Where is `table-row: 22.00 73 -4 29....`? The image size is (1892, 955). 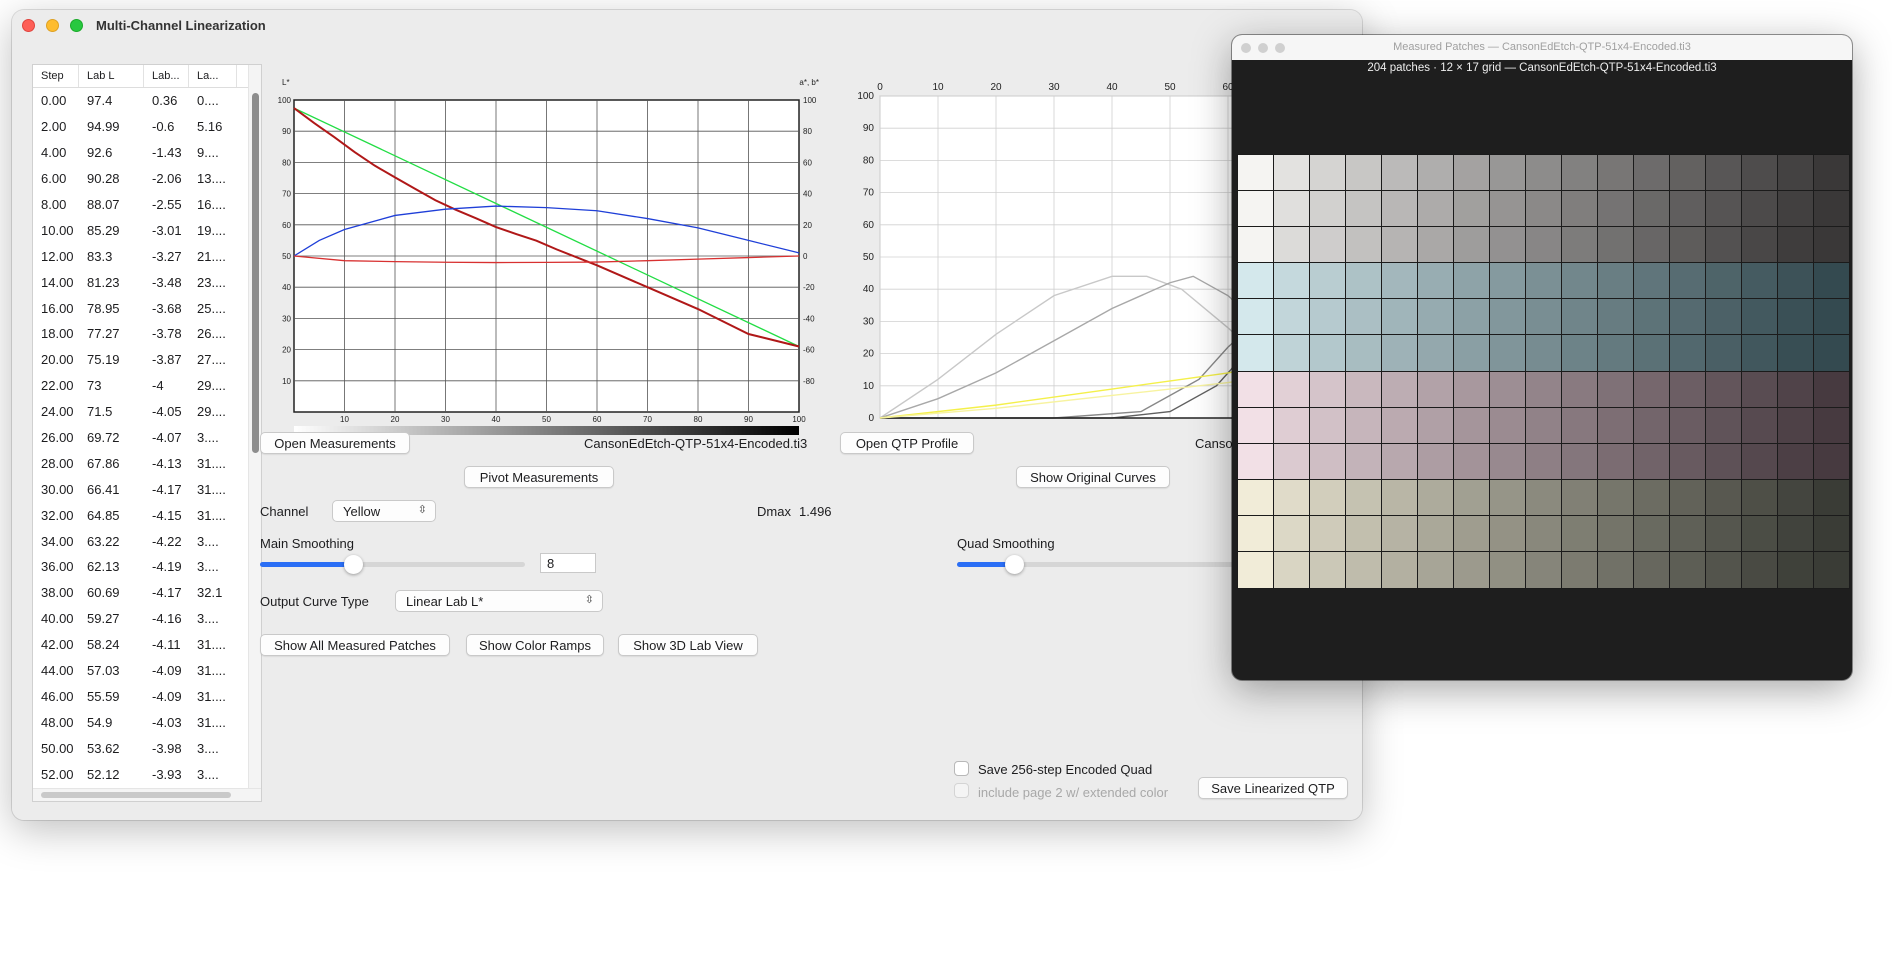 table-row: 22.00 73 -4 29.... is located at coordinates (147, 386).